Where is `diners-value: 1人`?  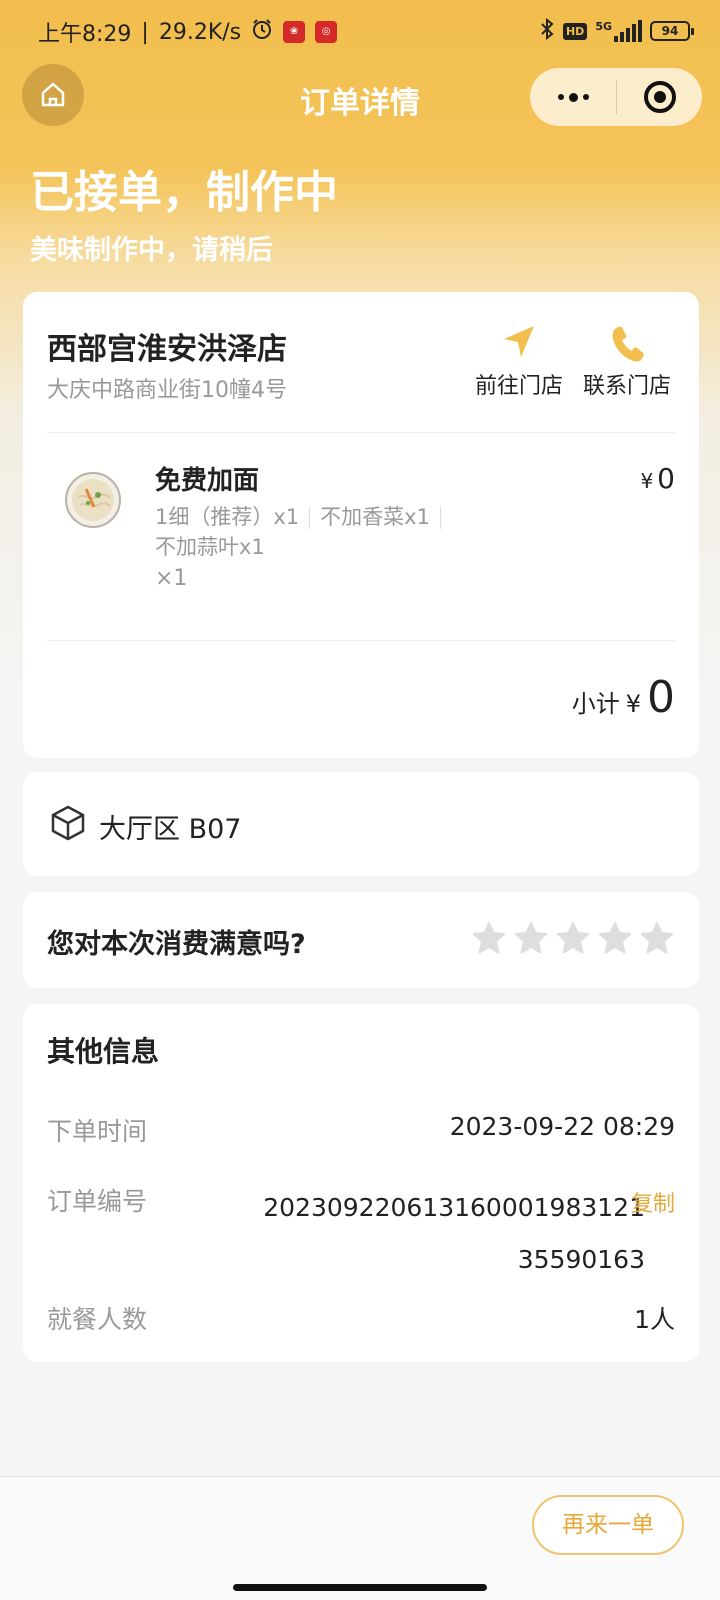 diners-value: 1人 is located at coordinates (654, 1319).